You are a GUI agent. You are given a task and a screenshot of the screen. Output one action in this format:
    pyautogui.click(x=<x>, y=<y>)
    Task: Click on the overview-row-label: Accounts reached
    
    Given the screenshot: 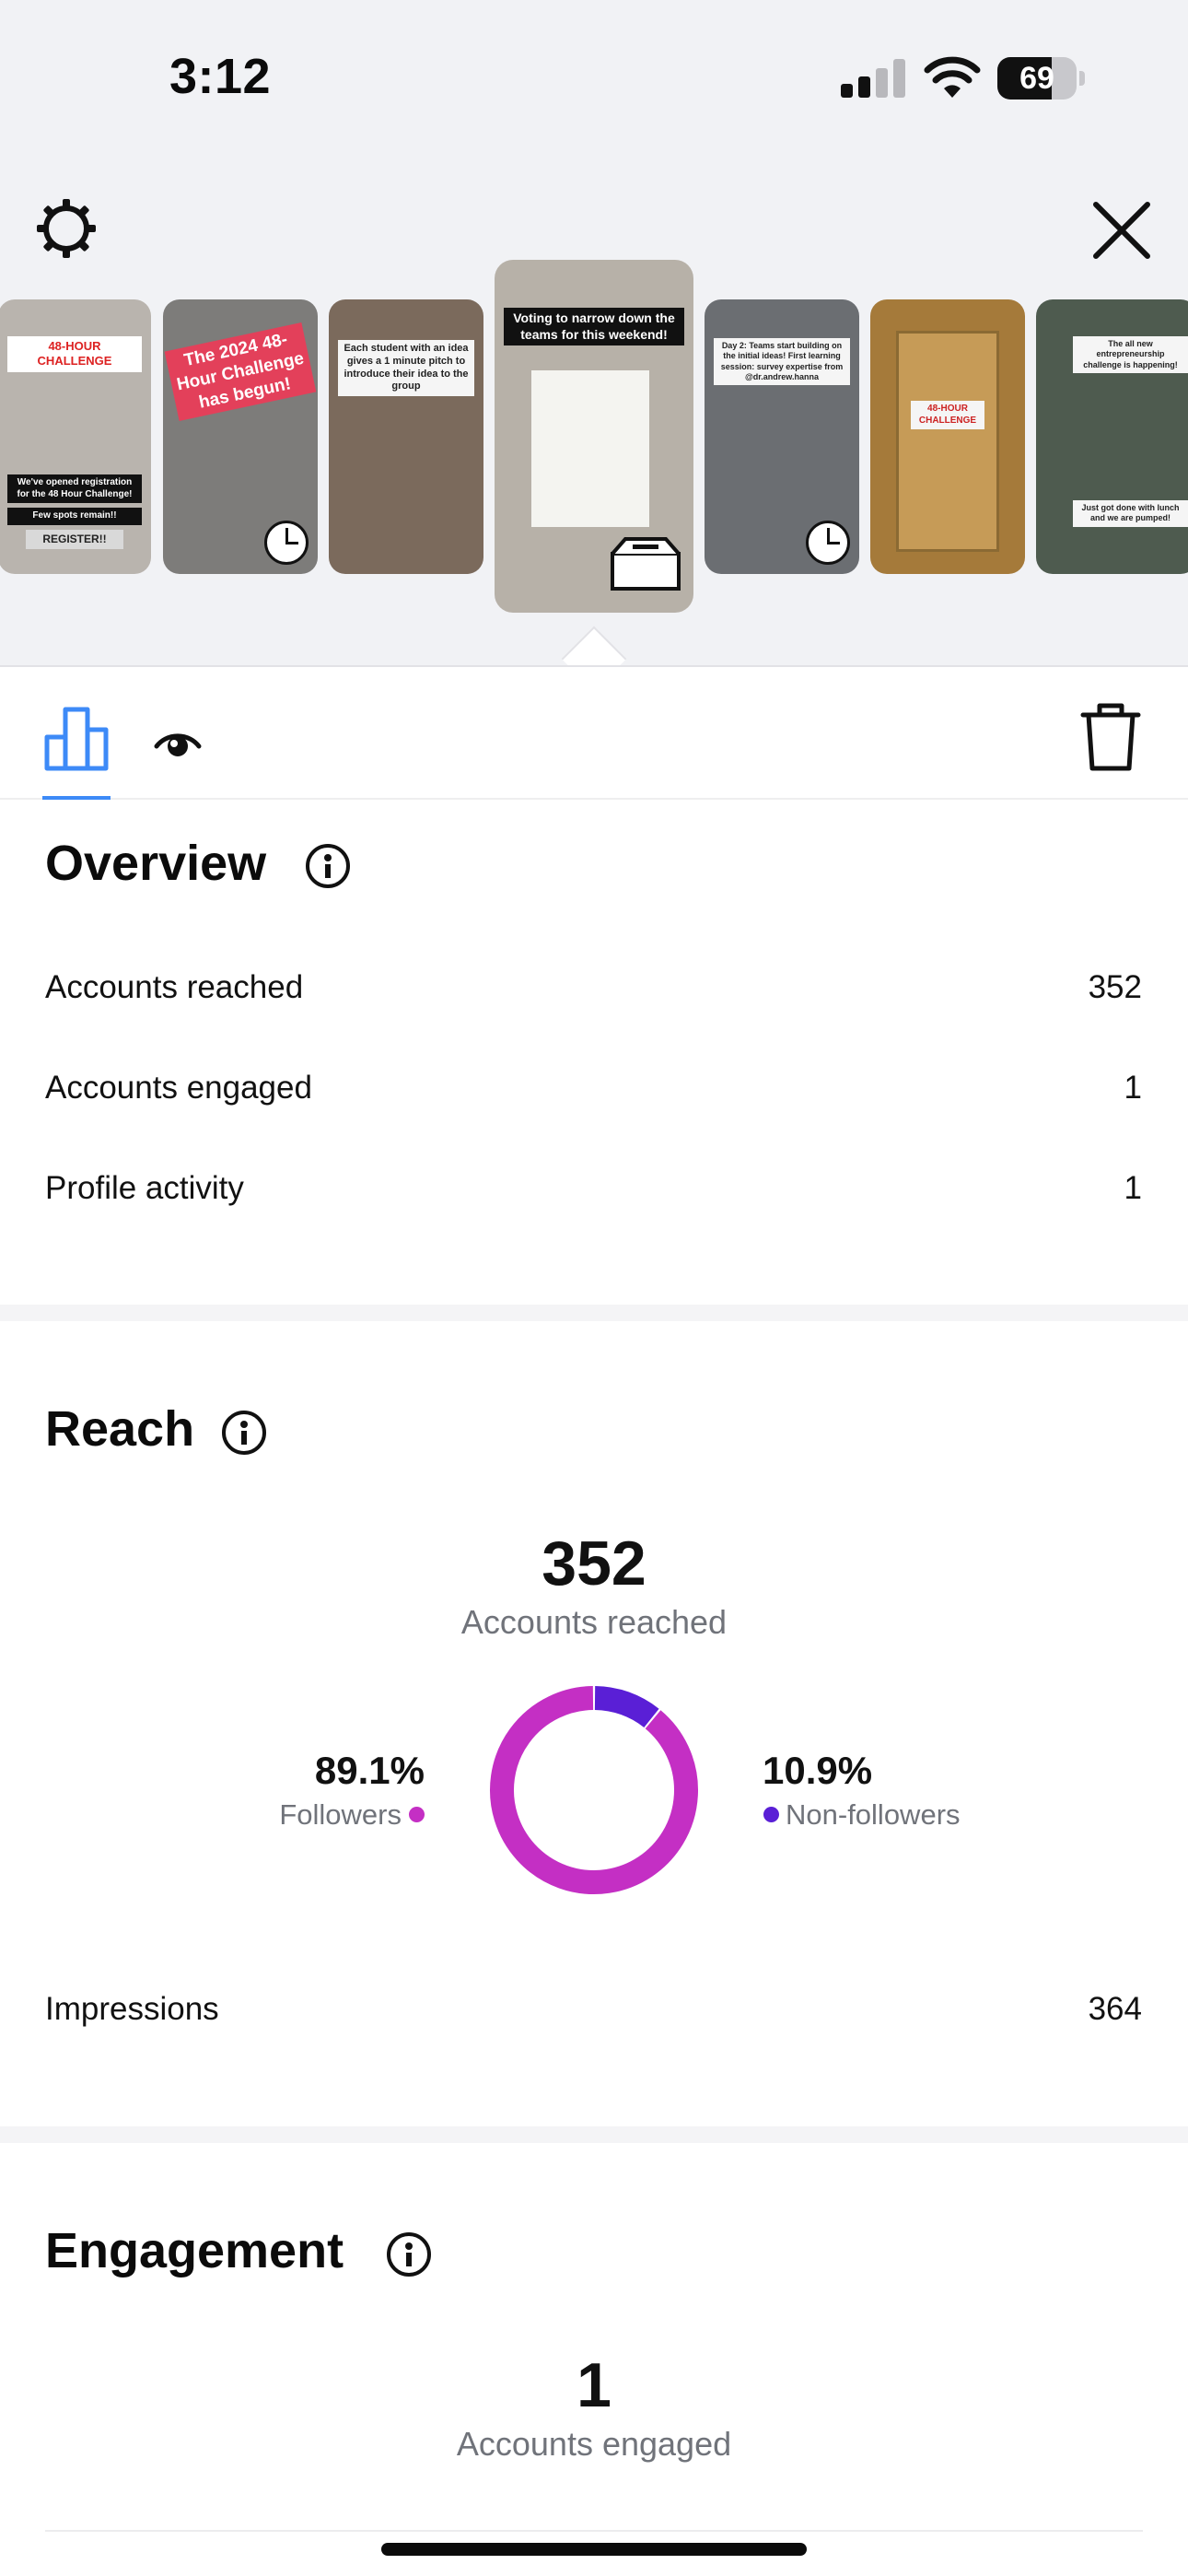 What is the action you would take?
    pyautogui.click(x=174, y=987)
    